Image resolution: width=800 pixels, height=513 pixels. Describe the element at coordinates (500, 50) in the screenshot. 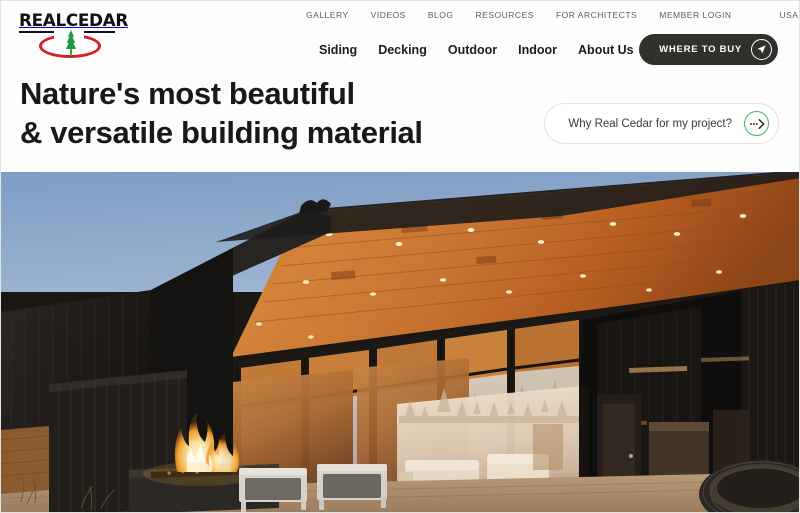

I see `main-nav: Siding Decking Outdoor Indoor About Us` at that location.